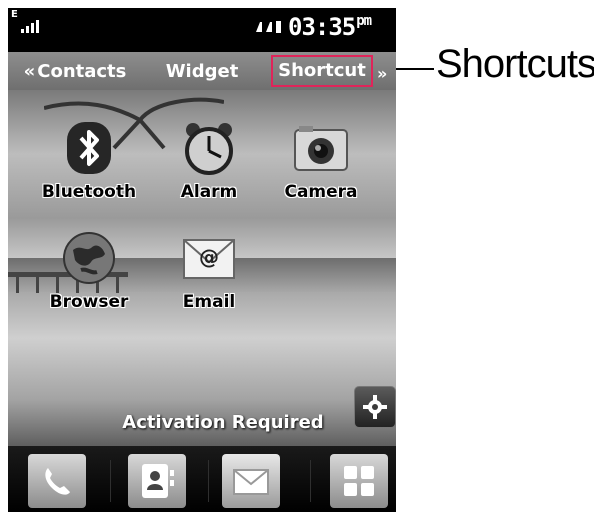  Describe the element at coordinates (209, 192) in the screenshot. I see `shortcut-alarm-label: Alarm` at that location.